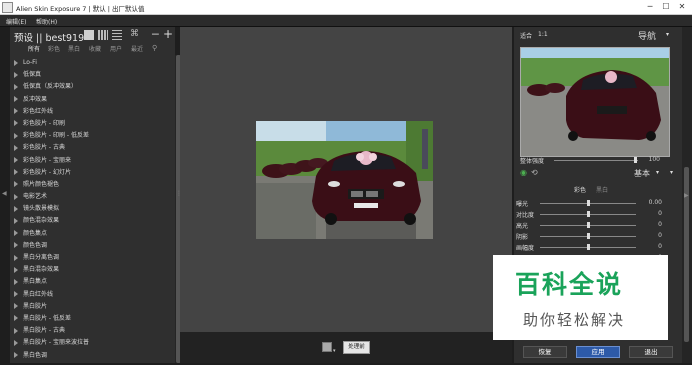 The width and height of the screenshot is (692, 365). What do you see at coordinates (90, 356) in the screenshot?
I see `preset-item: 黑白色调` at bounding box center [90, 356].